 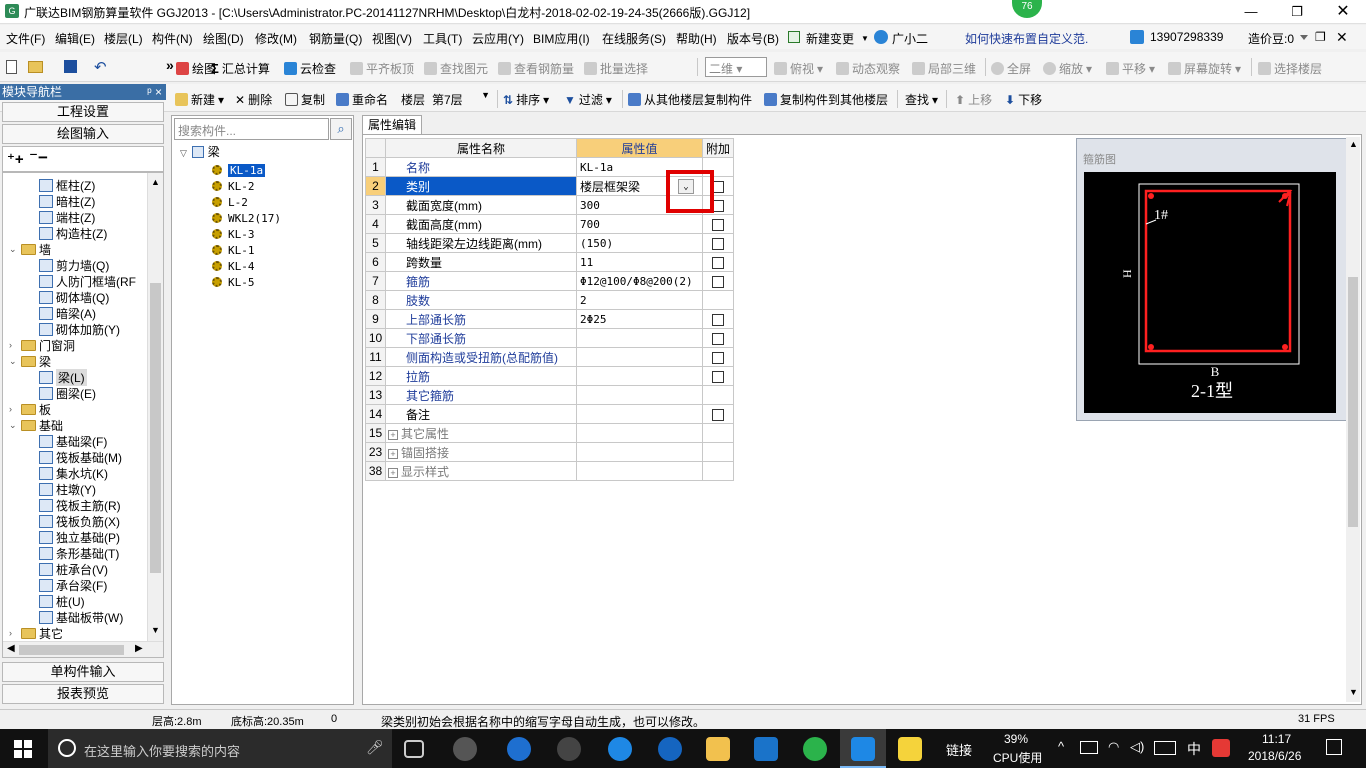 I want to click on nav-item: 框柱(Z), so click(x=67, y=185).